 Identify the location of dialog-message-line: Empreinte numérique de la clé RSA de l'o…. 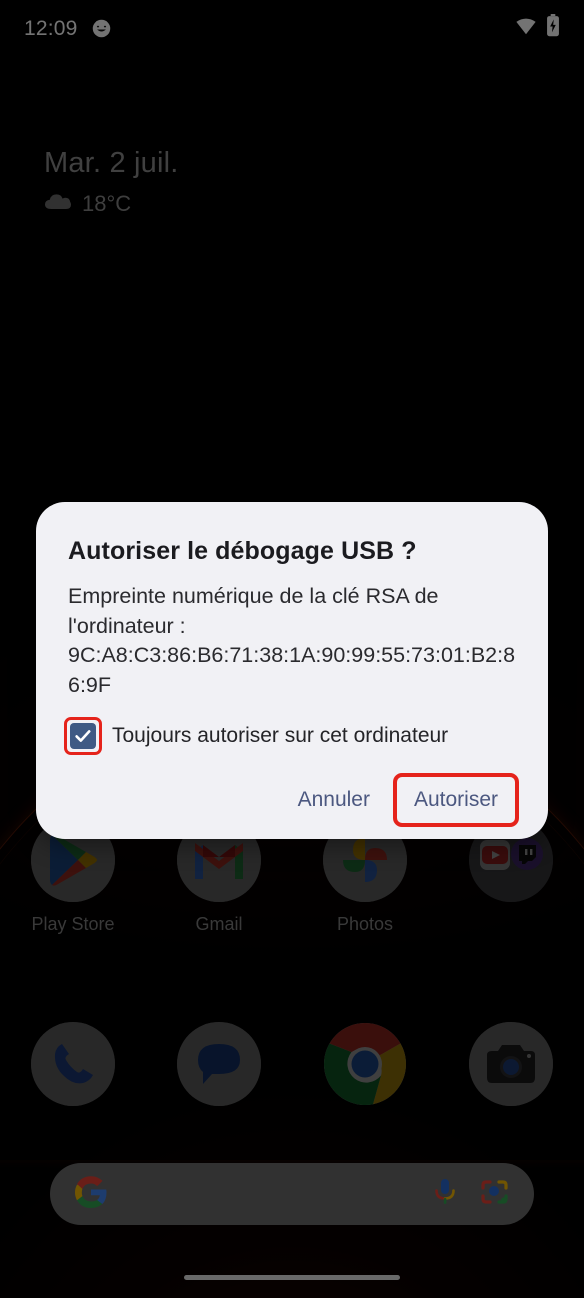
(253, 611).